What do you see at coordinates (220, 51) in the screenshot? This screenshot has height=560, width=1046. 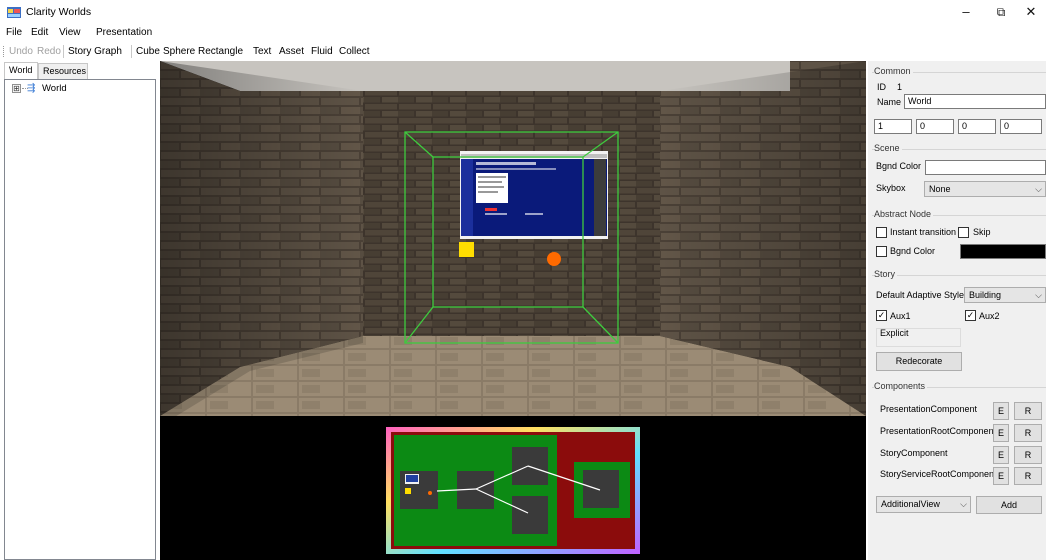 I see `rectangle-button: Rectangle` at bounding box center [220, 51].